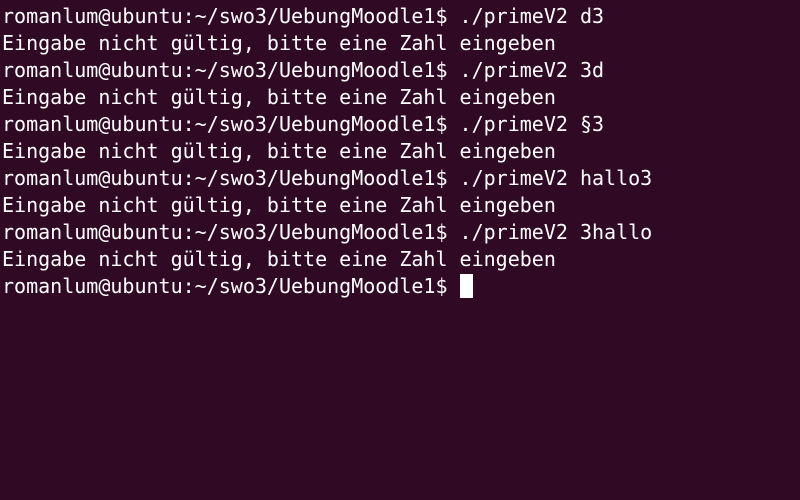 The width and height of the screenshot is (800, 500). What do you see at coordinates (466, 286) in the screenshot?
I see `text-cursor` at bounding box center [466, 286].